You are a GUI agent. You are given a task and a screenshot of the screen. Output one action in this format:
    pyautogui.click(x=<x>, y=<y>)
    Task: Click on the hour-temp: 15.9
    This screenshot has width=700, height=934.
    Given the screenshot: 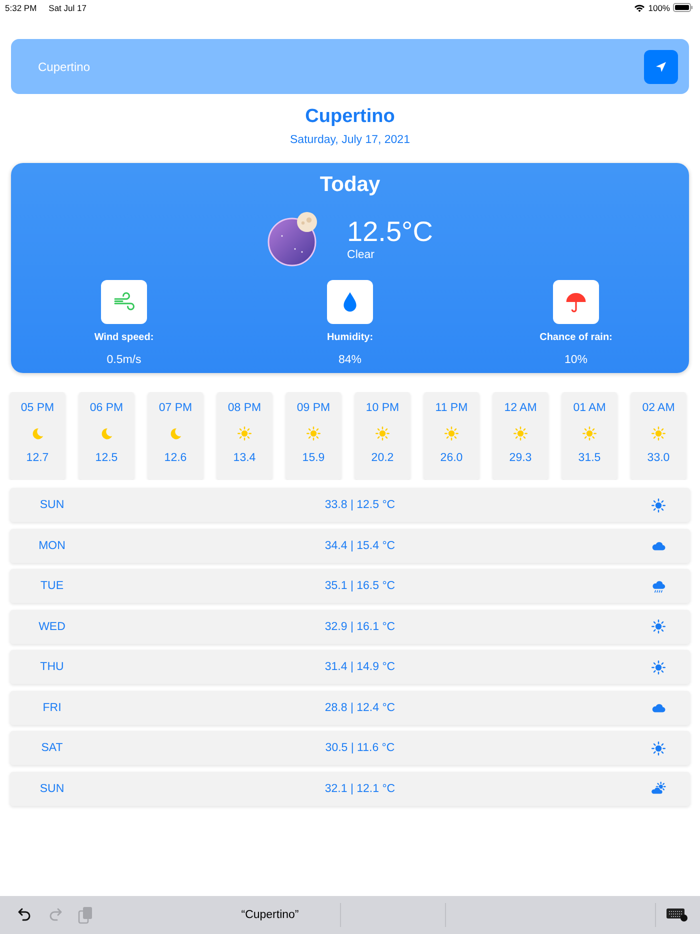 What is the action you would take?
    pyautogui.click(x=313, y=458)
    